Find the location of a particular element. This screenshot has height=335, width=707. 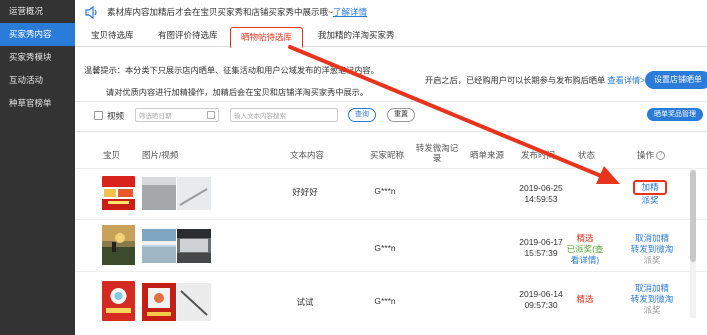

notice-bar: 素材库内容加精后才会在宝贝买家秀和店铺买家秀中展示哦~ 了解详情 is located at coordinates (391, 12).